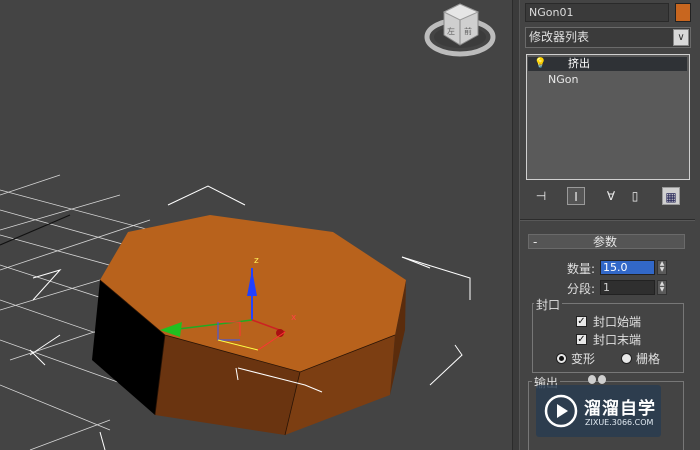 The height and width of the screenshot is (450, 700). Describe the element at coordinates (662, 267) in the screenshot. I see `amount-spinner-arrows: ▲ ▼` at that location.